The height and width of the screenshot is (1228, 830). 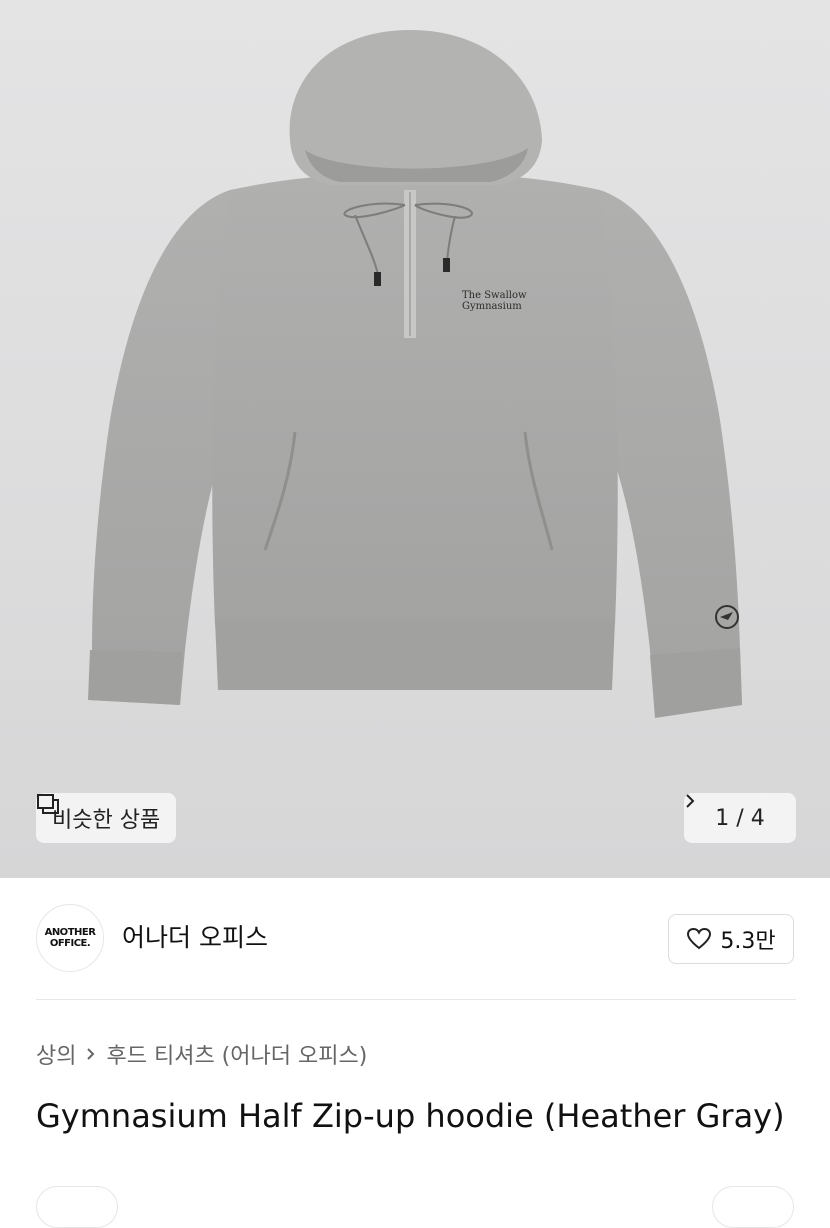 I want to click on image-counter: 1 / 4, so click(x=740, y=818).